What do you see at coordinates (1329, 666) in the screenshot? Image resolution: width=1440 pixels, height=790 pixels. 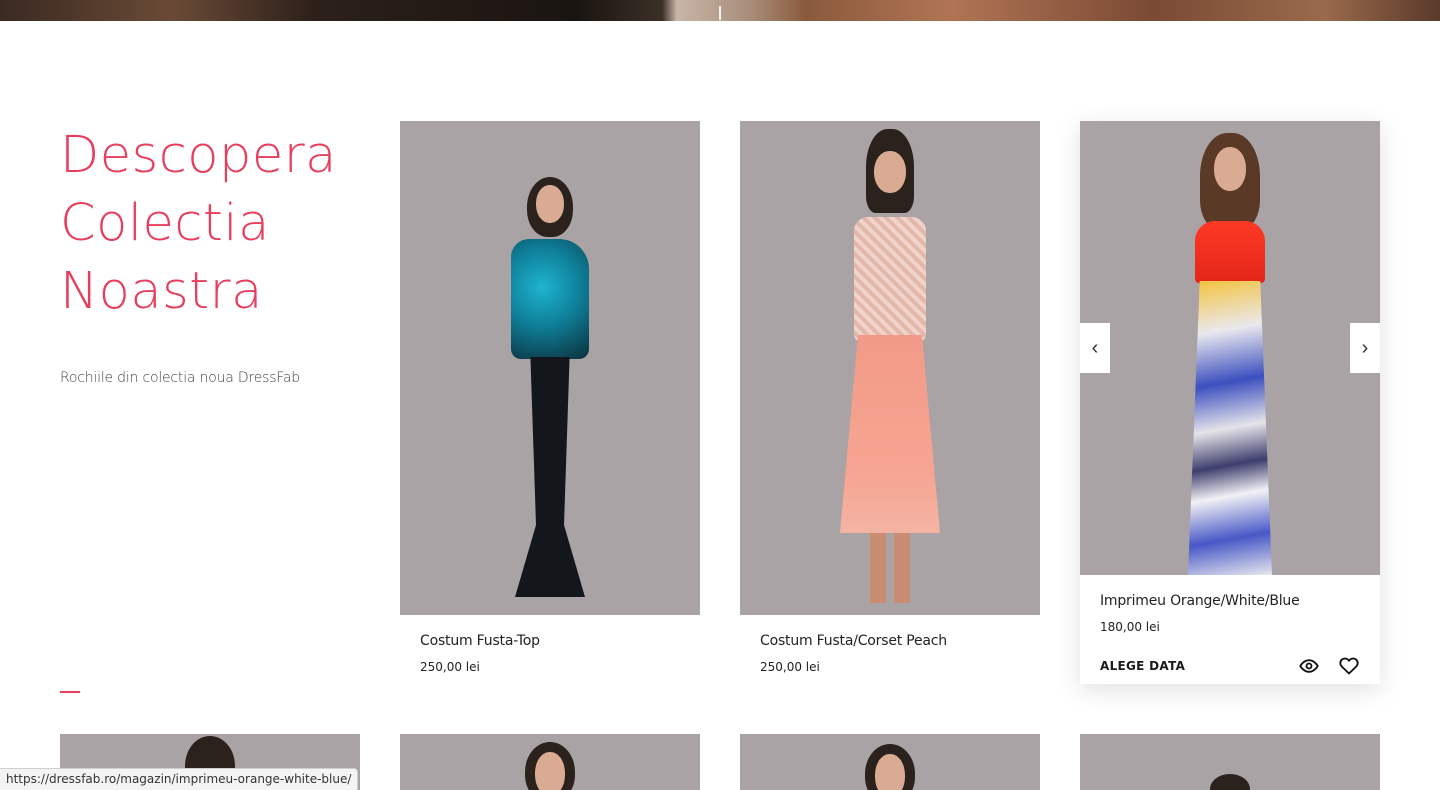 I see `card-icons` at bounding box center [1329, 666].